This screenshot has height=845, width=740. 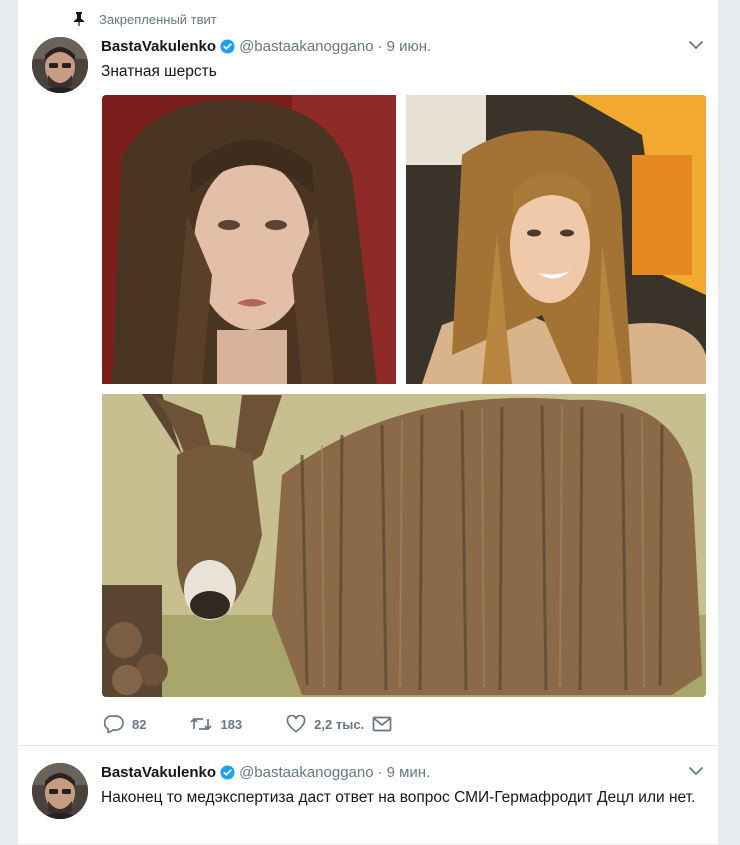 I want to click on timestamp: 9 июн., so click(x=409, y=46).